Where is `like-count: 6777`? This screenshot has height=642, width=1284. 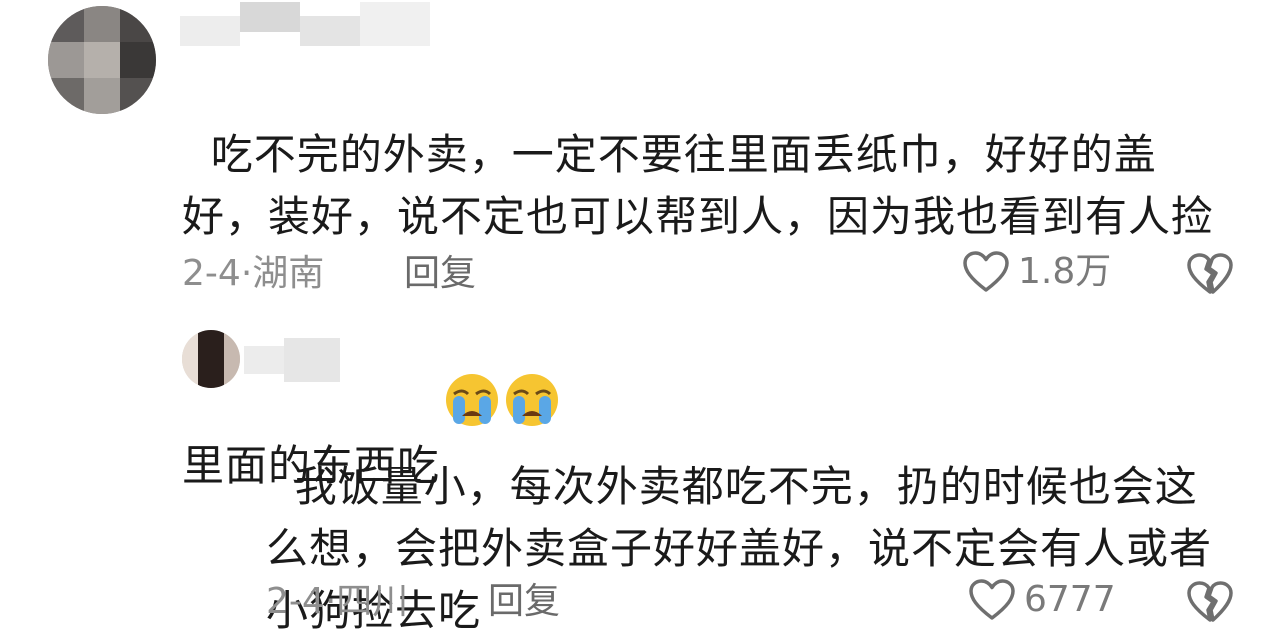
like-count: 6777 is located at coordinates (1070, 599).